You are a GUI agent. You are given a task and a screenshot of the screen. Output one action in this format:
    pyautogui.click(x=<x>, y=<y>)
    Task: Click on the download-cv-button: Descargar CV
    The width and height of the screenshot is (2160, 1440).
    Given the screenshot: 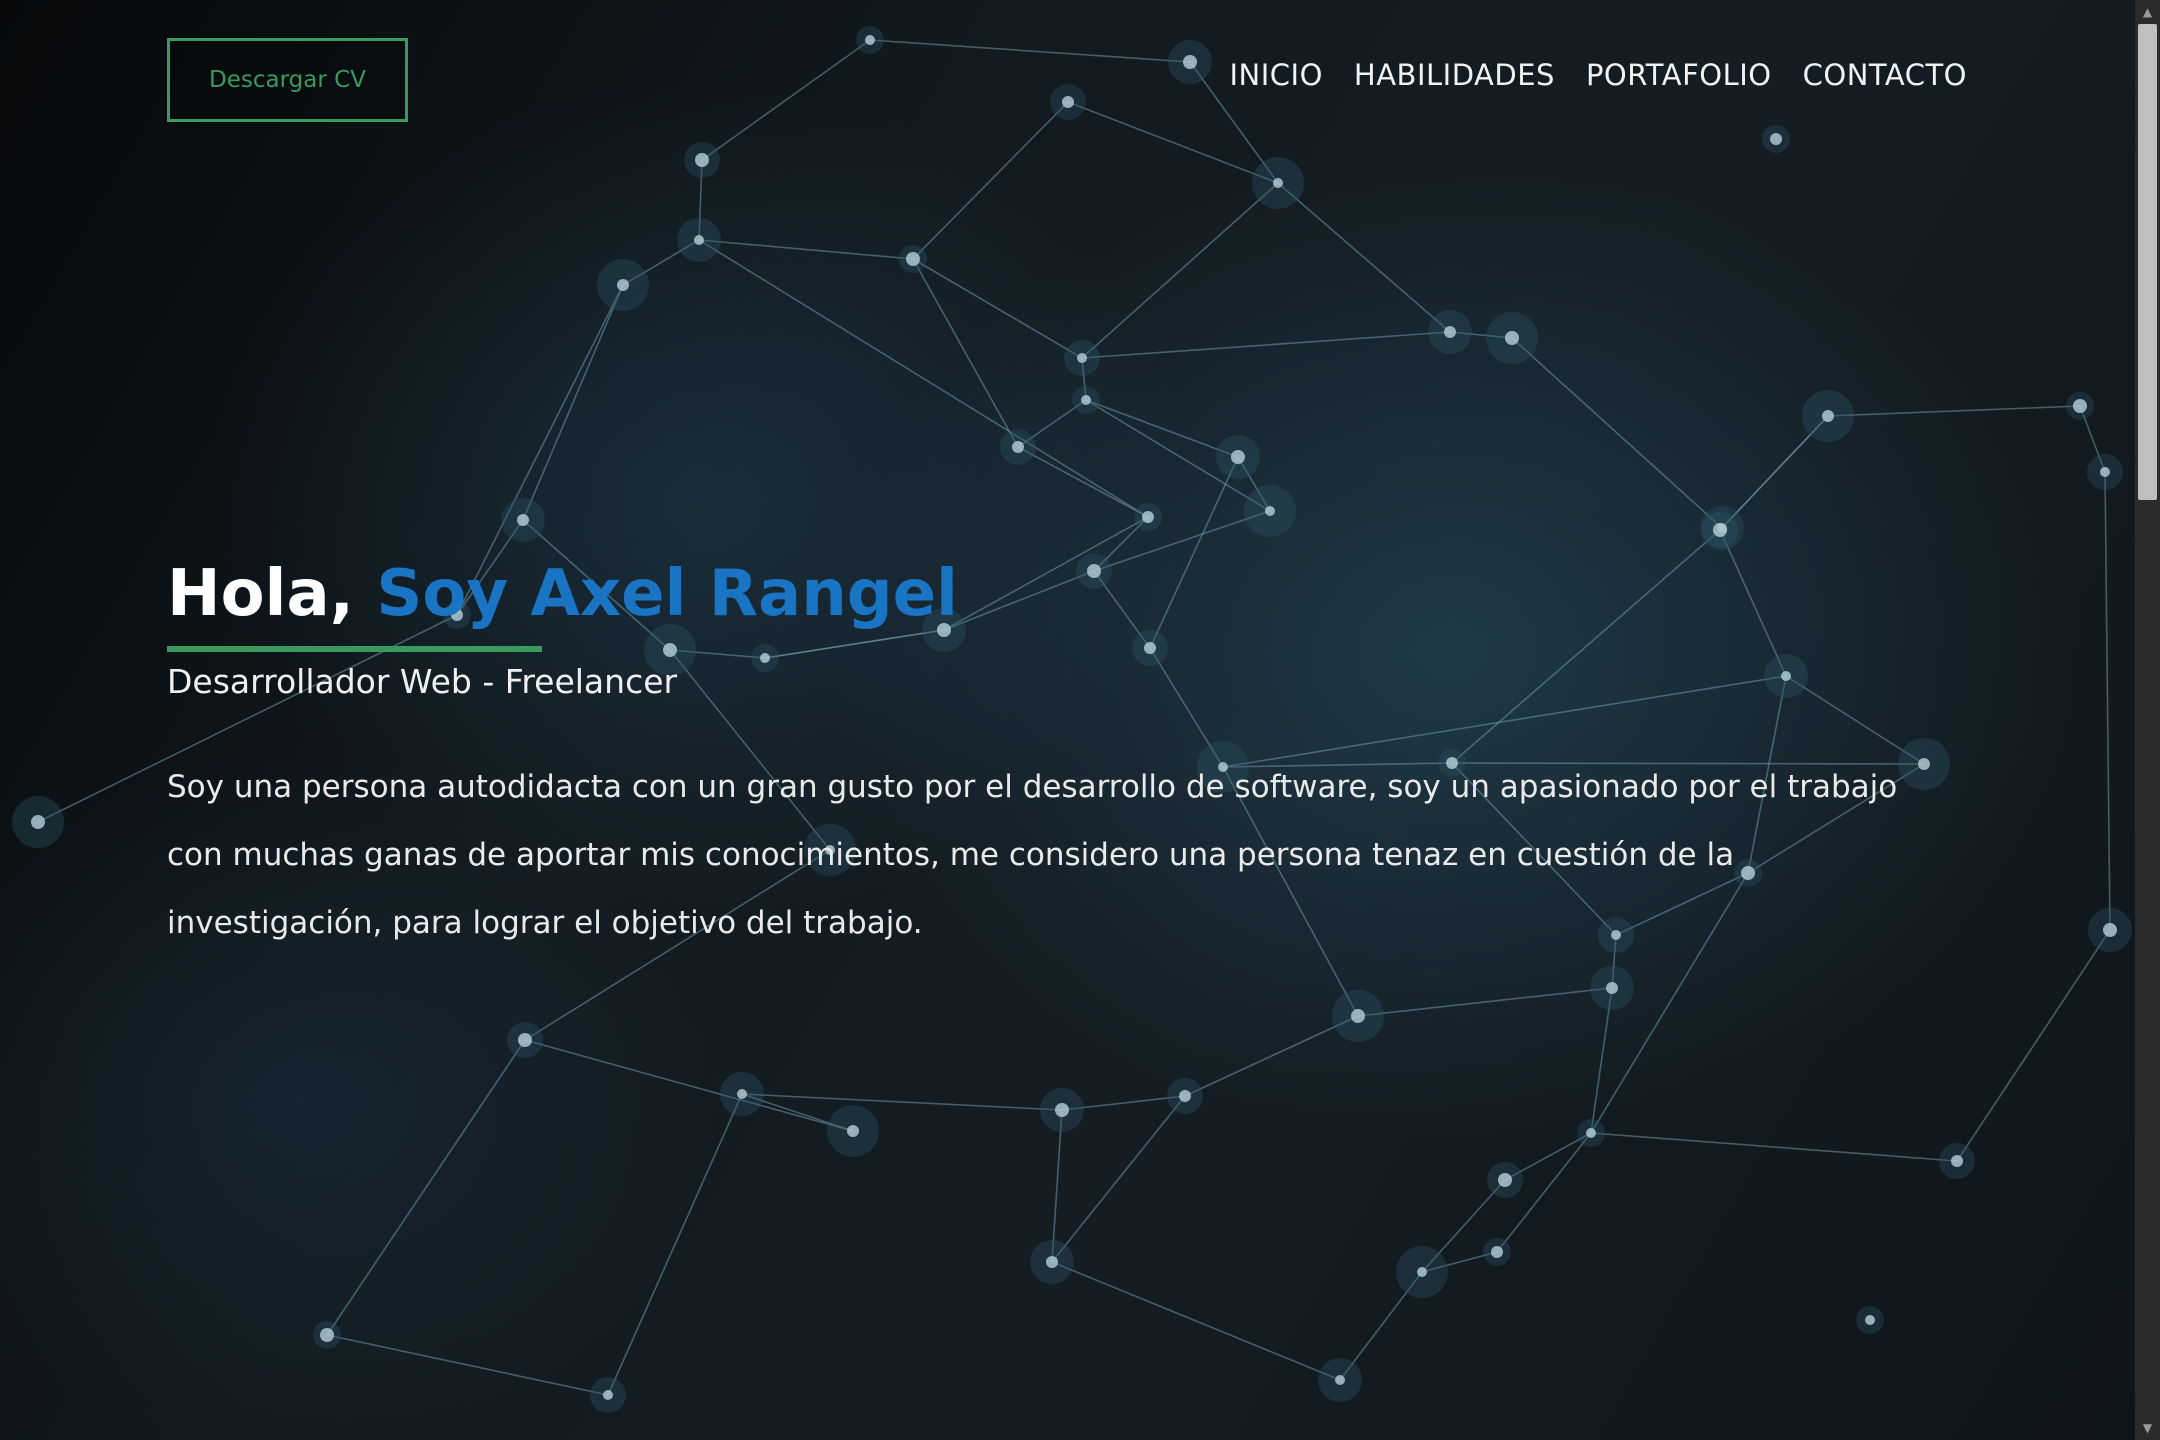 What is the action you would take?
    pyautogui.click(x=287, y=80)
    